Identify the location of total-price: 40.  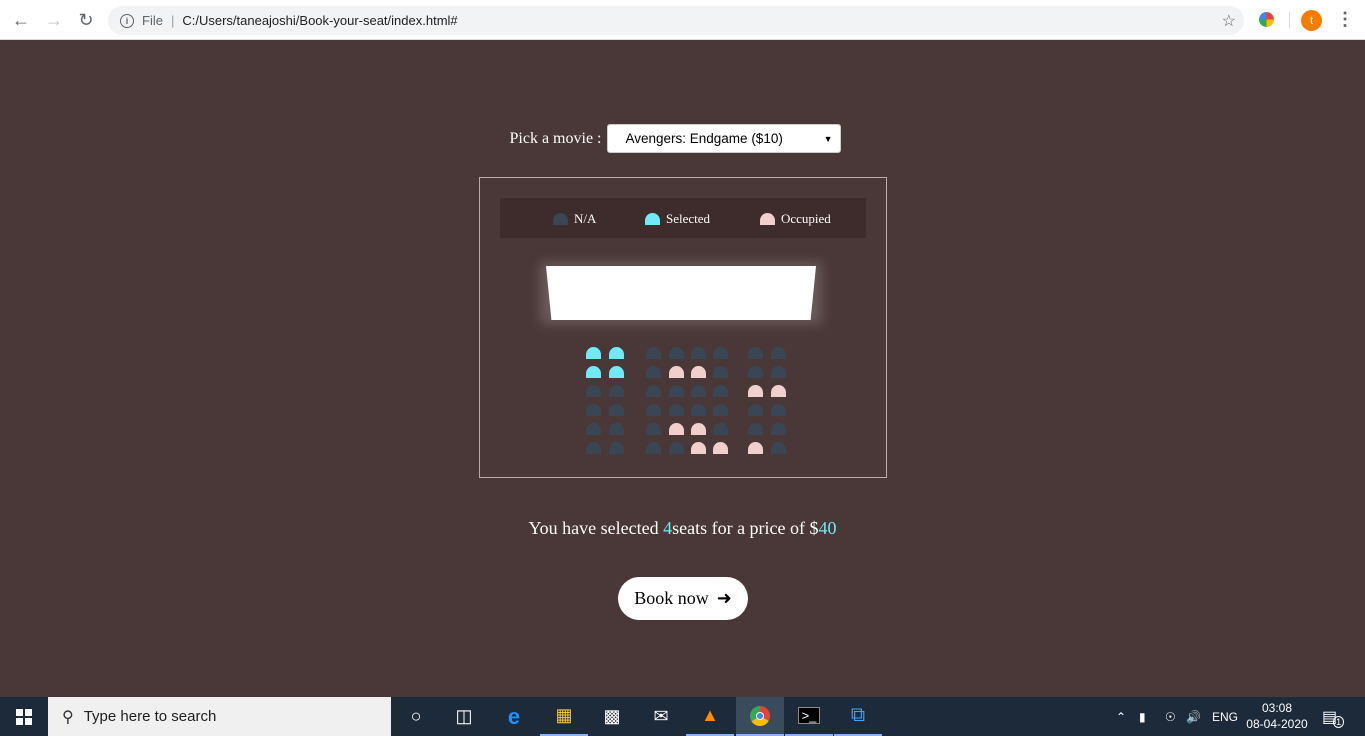
(827, 528).